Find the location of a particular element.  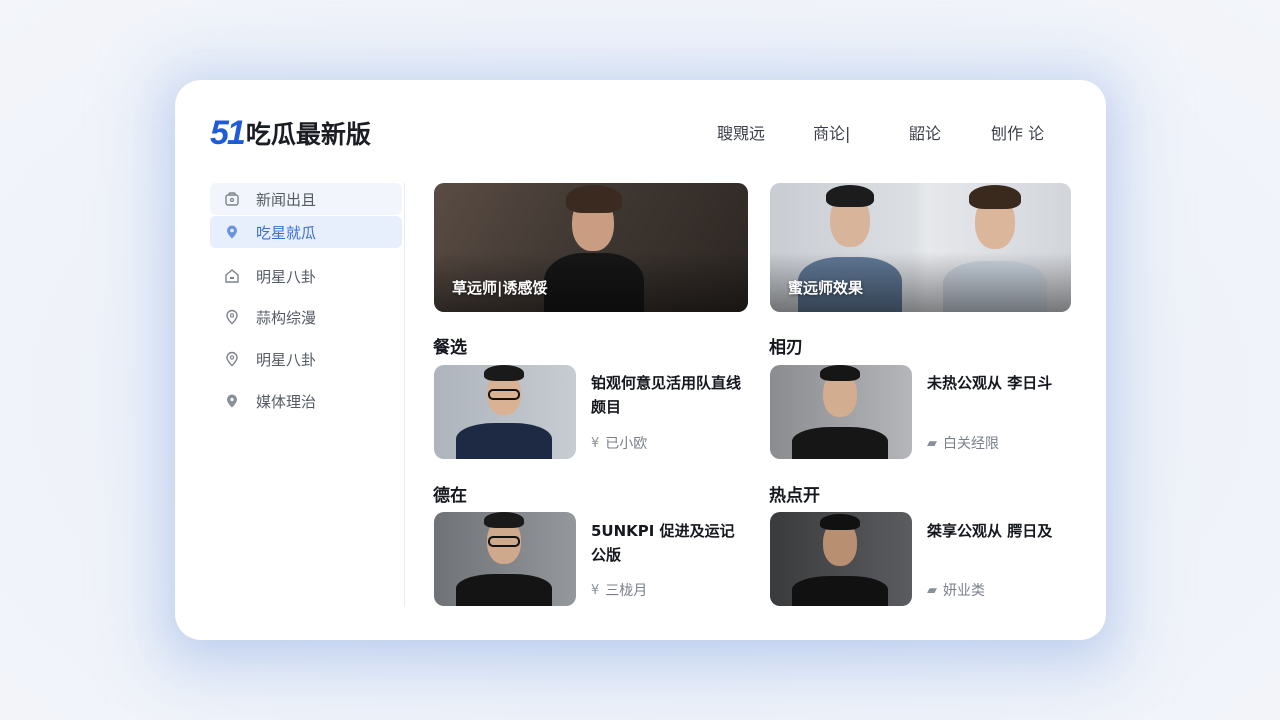

card-meta-text: 白关经限 is located at coordinates (971, 444).